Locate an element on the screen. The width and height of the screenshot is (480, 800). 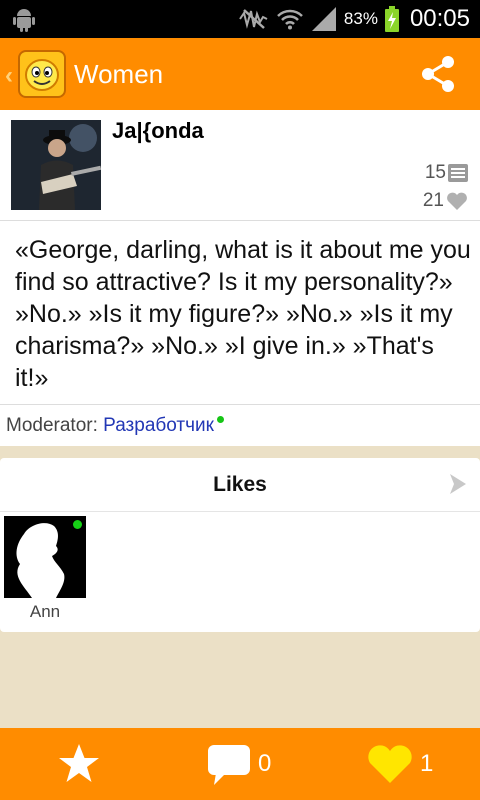
app-logo is located at coordinates (42, 74).